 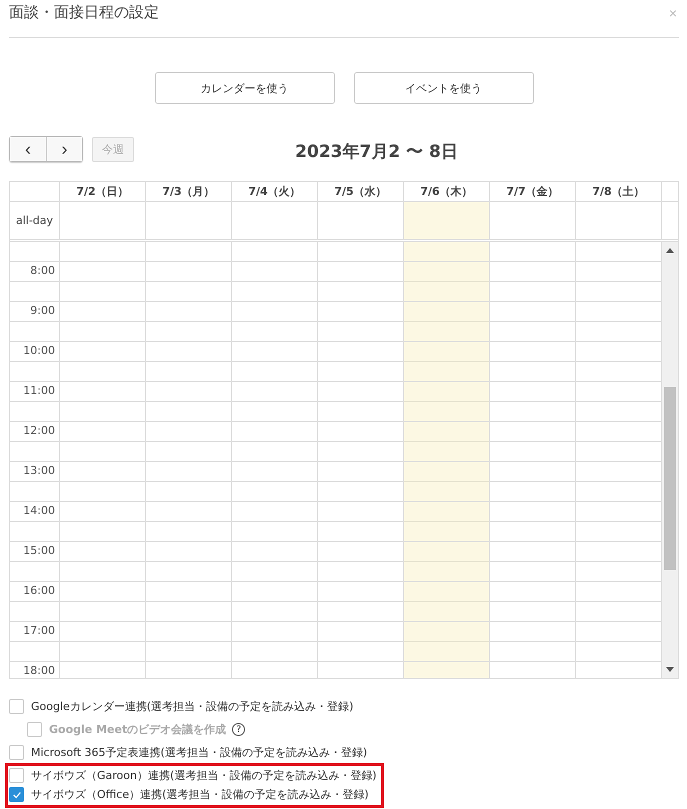 I want to click on scroll-thumb, so click(x=670, y=478).